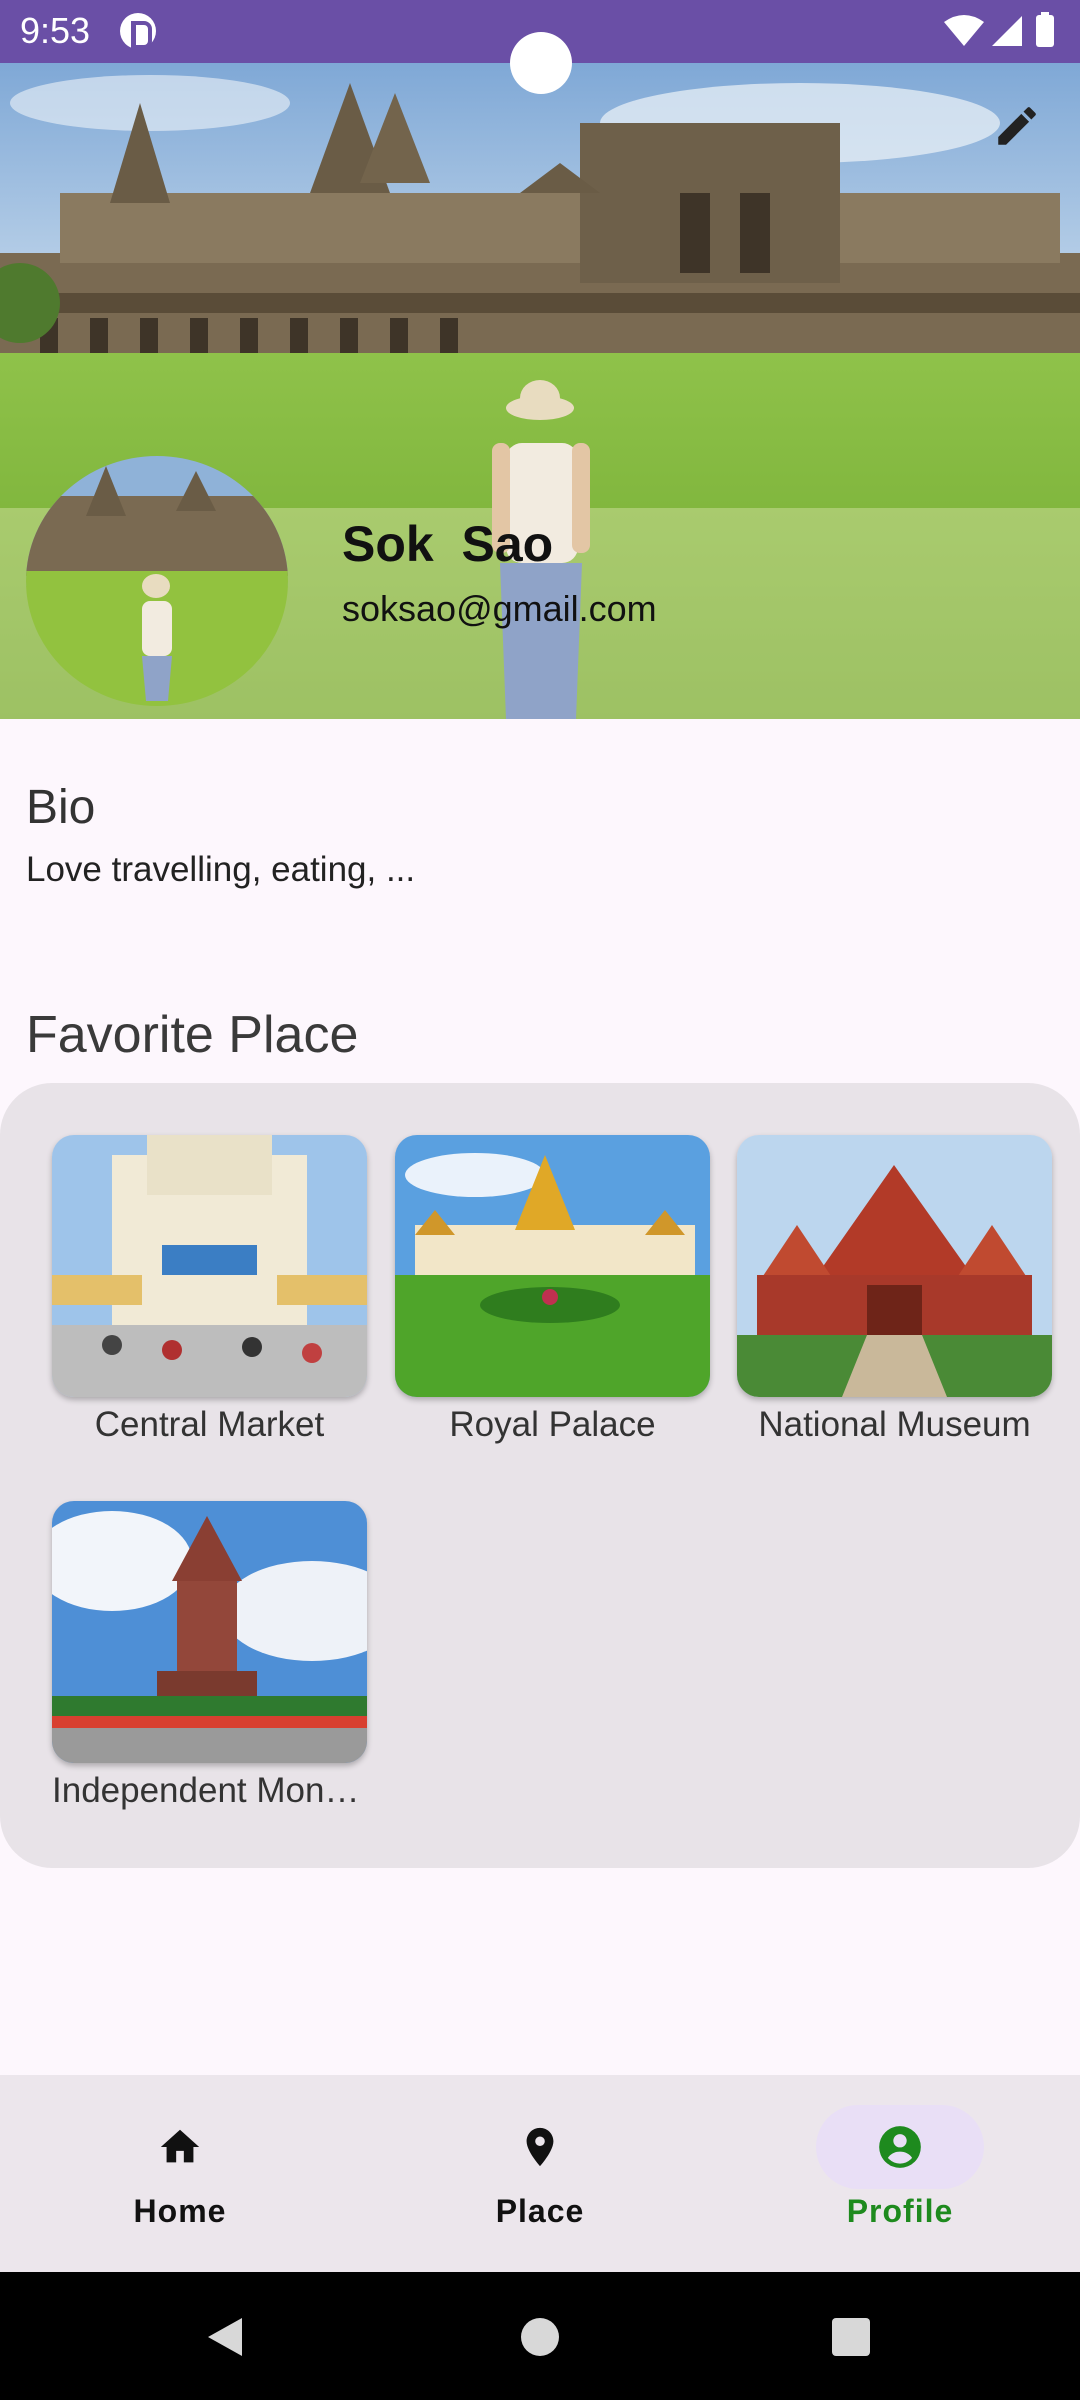  I want to click on national-museum-image, so click(894, 1266).